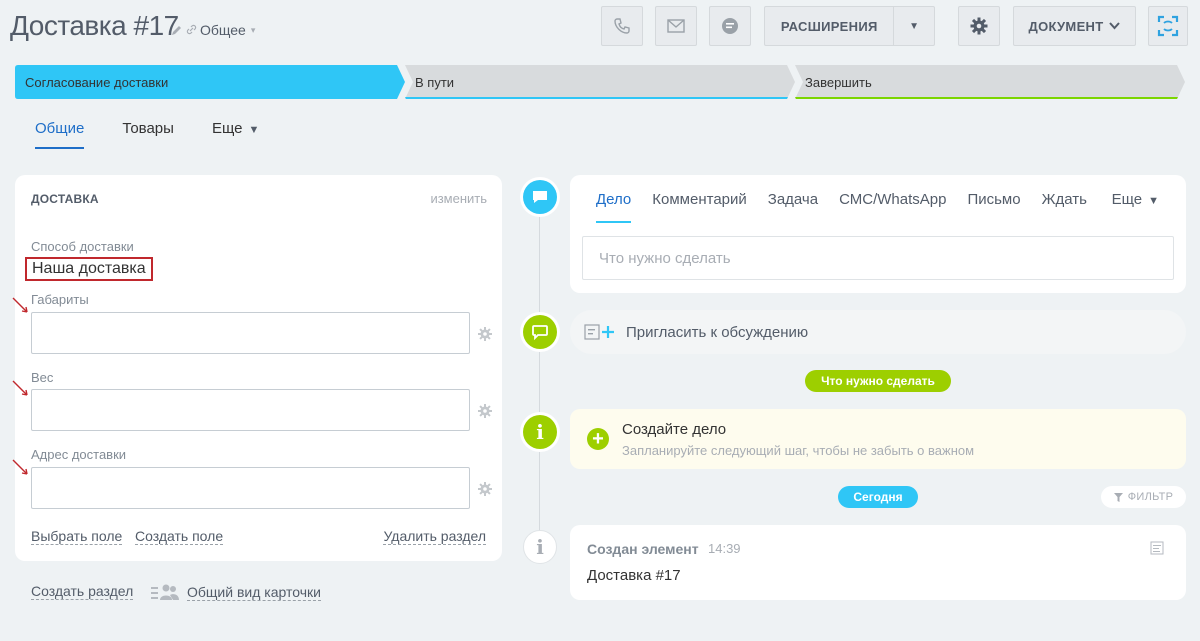 This screenshot has height=641, width=1200. What do you see at coordinates (643, 549) in the screenshot?
I see `entry-title: Создан элемент` at bounding box center [643, 549].